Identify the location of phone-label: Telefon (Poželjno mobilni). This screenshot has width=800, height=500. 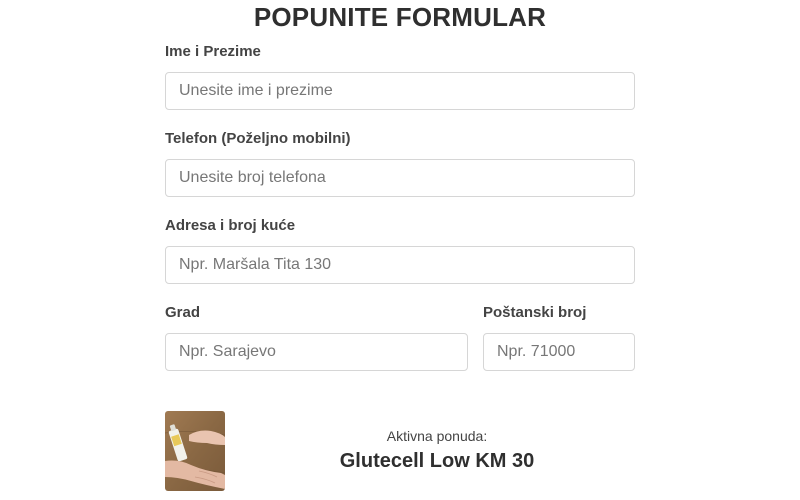
(258, 138).